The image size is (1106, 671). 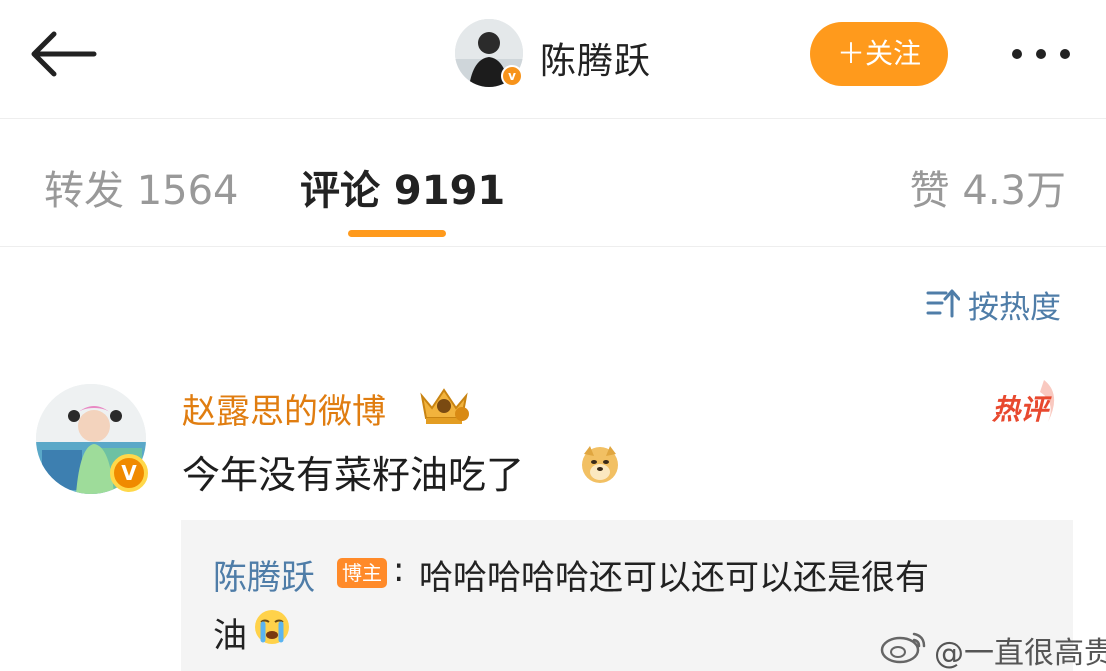 What do you see at coordinates (600, 464) in the screenshot?
I see `doge-emoji-icon` at bounding box center [600, 464].